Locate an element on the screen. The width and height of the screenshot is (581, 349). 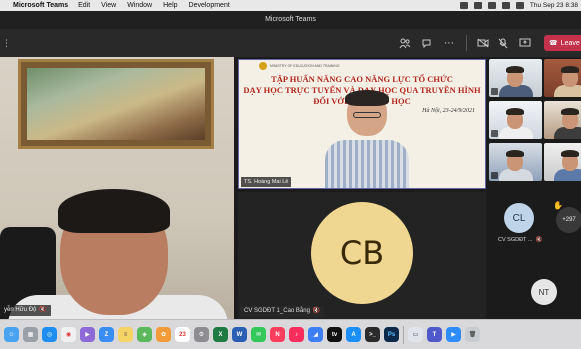
wifi-icon is located at coordinates (505, 5).